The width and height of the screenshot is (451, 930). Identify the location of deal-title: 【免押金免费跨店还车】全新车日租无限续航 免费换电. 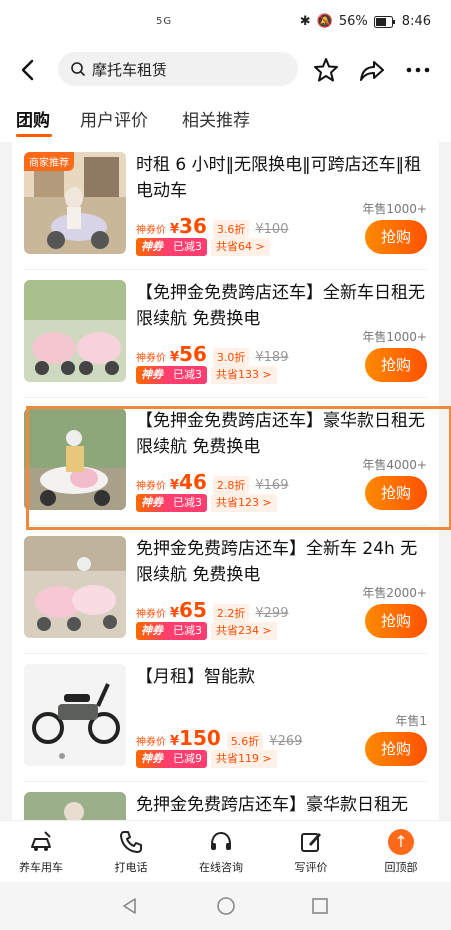
(280, 306).